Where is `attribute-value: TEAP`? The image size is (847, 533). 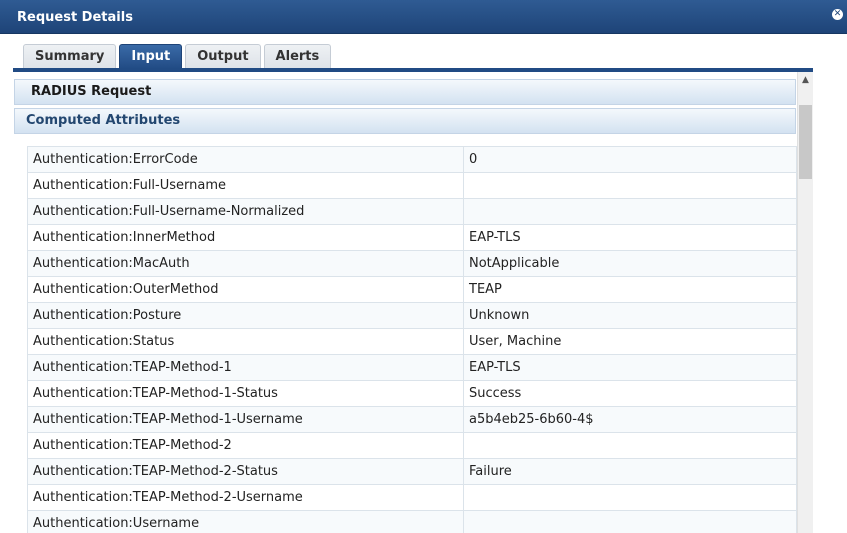
attribute-value: TEAP is located at coordinates (630, 289).